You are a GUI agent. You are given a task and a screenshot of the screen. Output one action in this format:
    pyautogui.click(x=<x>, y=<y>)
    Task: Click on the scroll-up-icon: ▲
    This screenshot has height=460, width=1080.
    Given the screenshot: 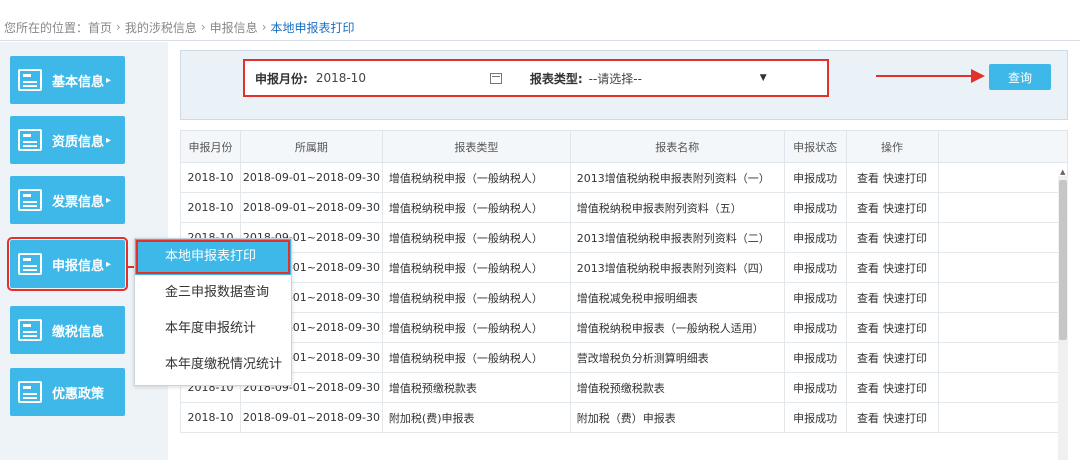 What is the action you would take?
    pyautogui.click(x=1062, y=172)
    